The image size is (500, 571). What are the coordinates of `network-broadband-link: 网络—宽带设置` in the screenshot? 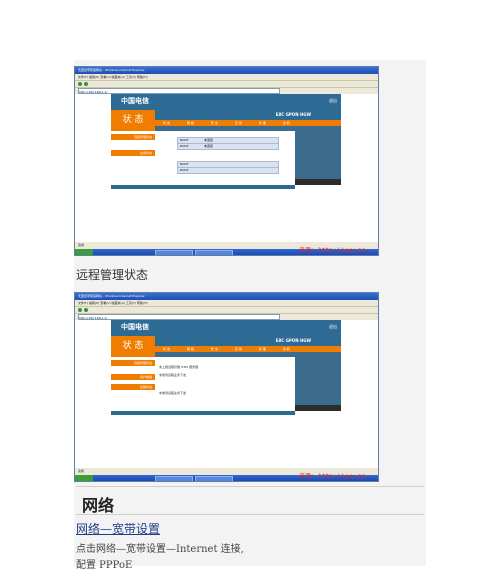 It's located at (118, 528).